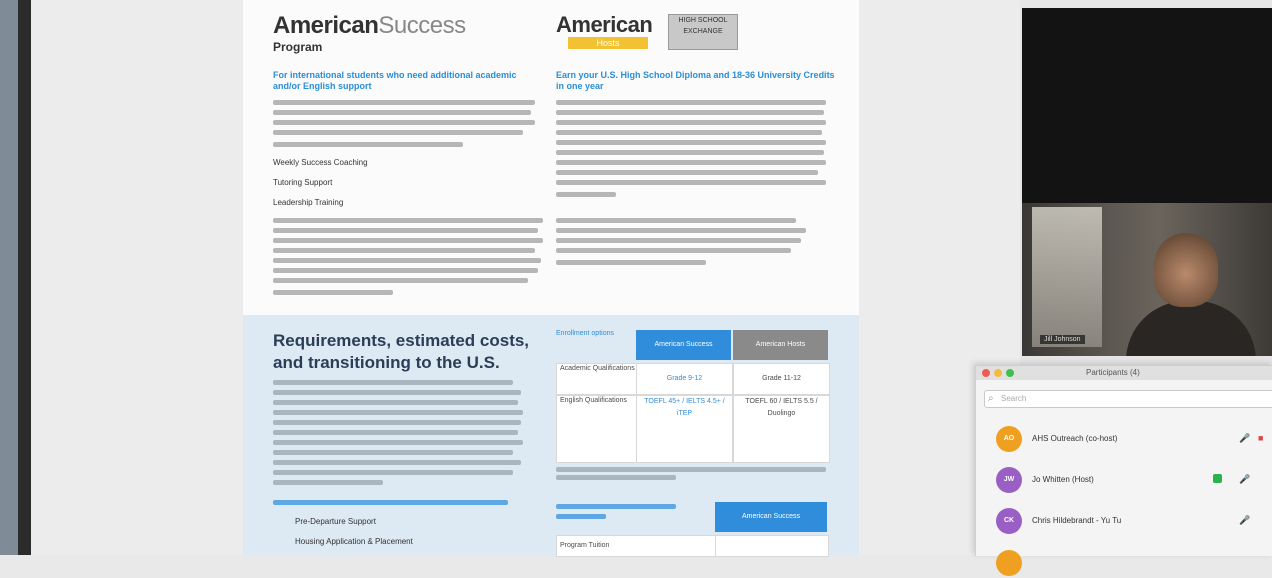  I want to click on avatar: AO, so click(1009, 439).